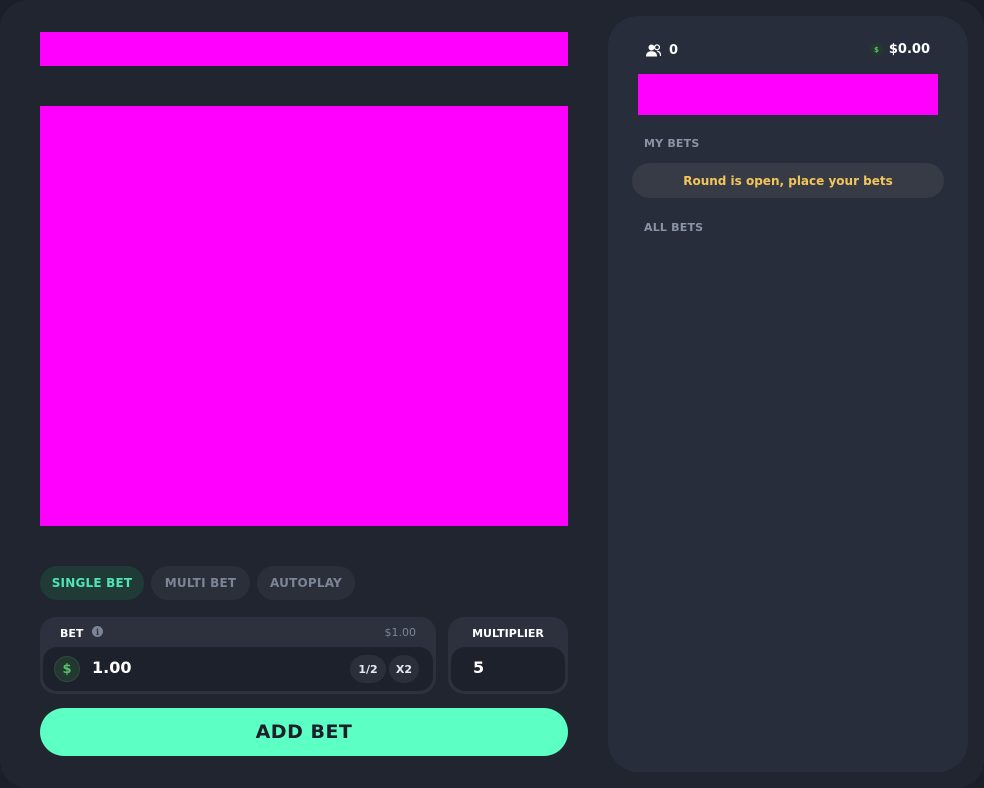  Describe the element at coordinates (97, 631) in the screenshot. I see `info-icon: i` at that location.